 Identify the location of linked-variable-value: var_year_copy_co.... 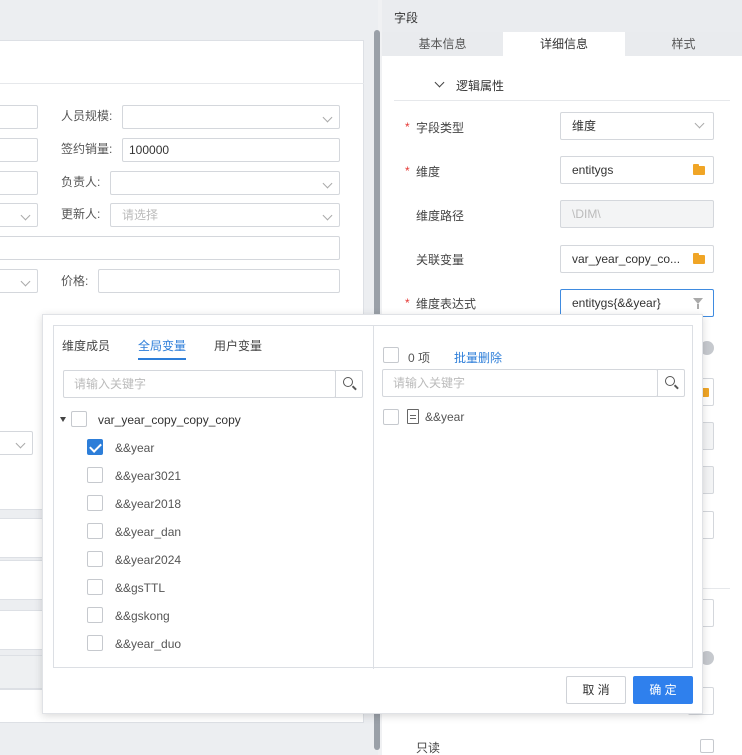
(626, 259).